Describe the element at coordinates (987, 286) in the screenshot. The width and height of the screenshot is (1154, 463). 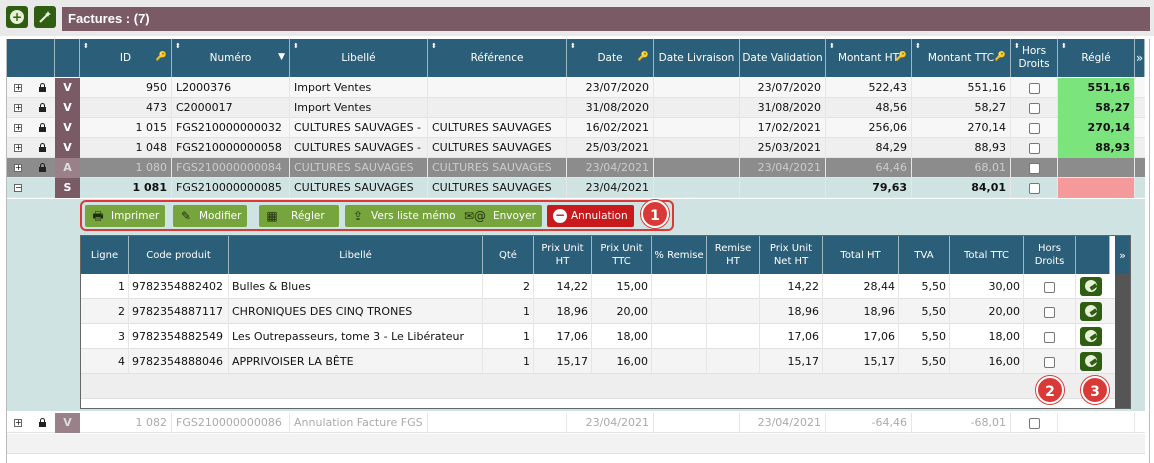
I see `cell-total-ttc: 30,00` at that location.